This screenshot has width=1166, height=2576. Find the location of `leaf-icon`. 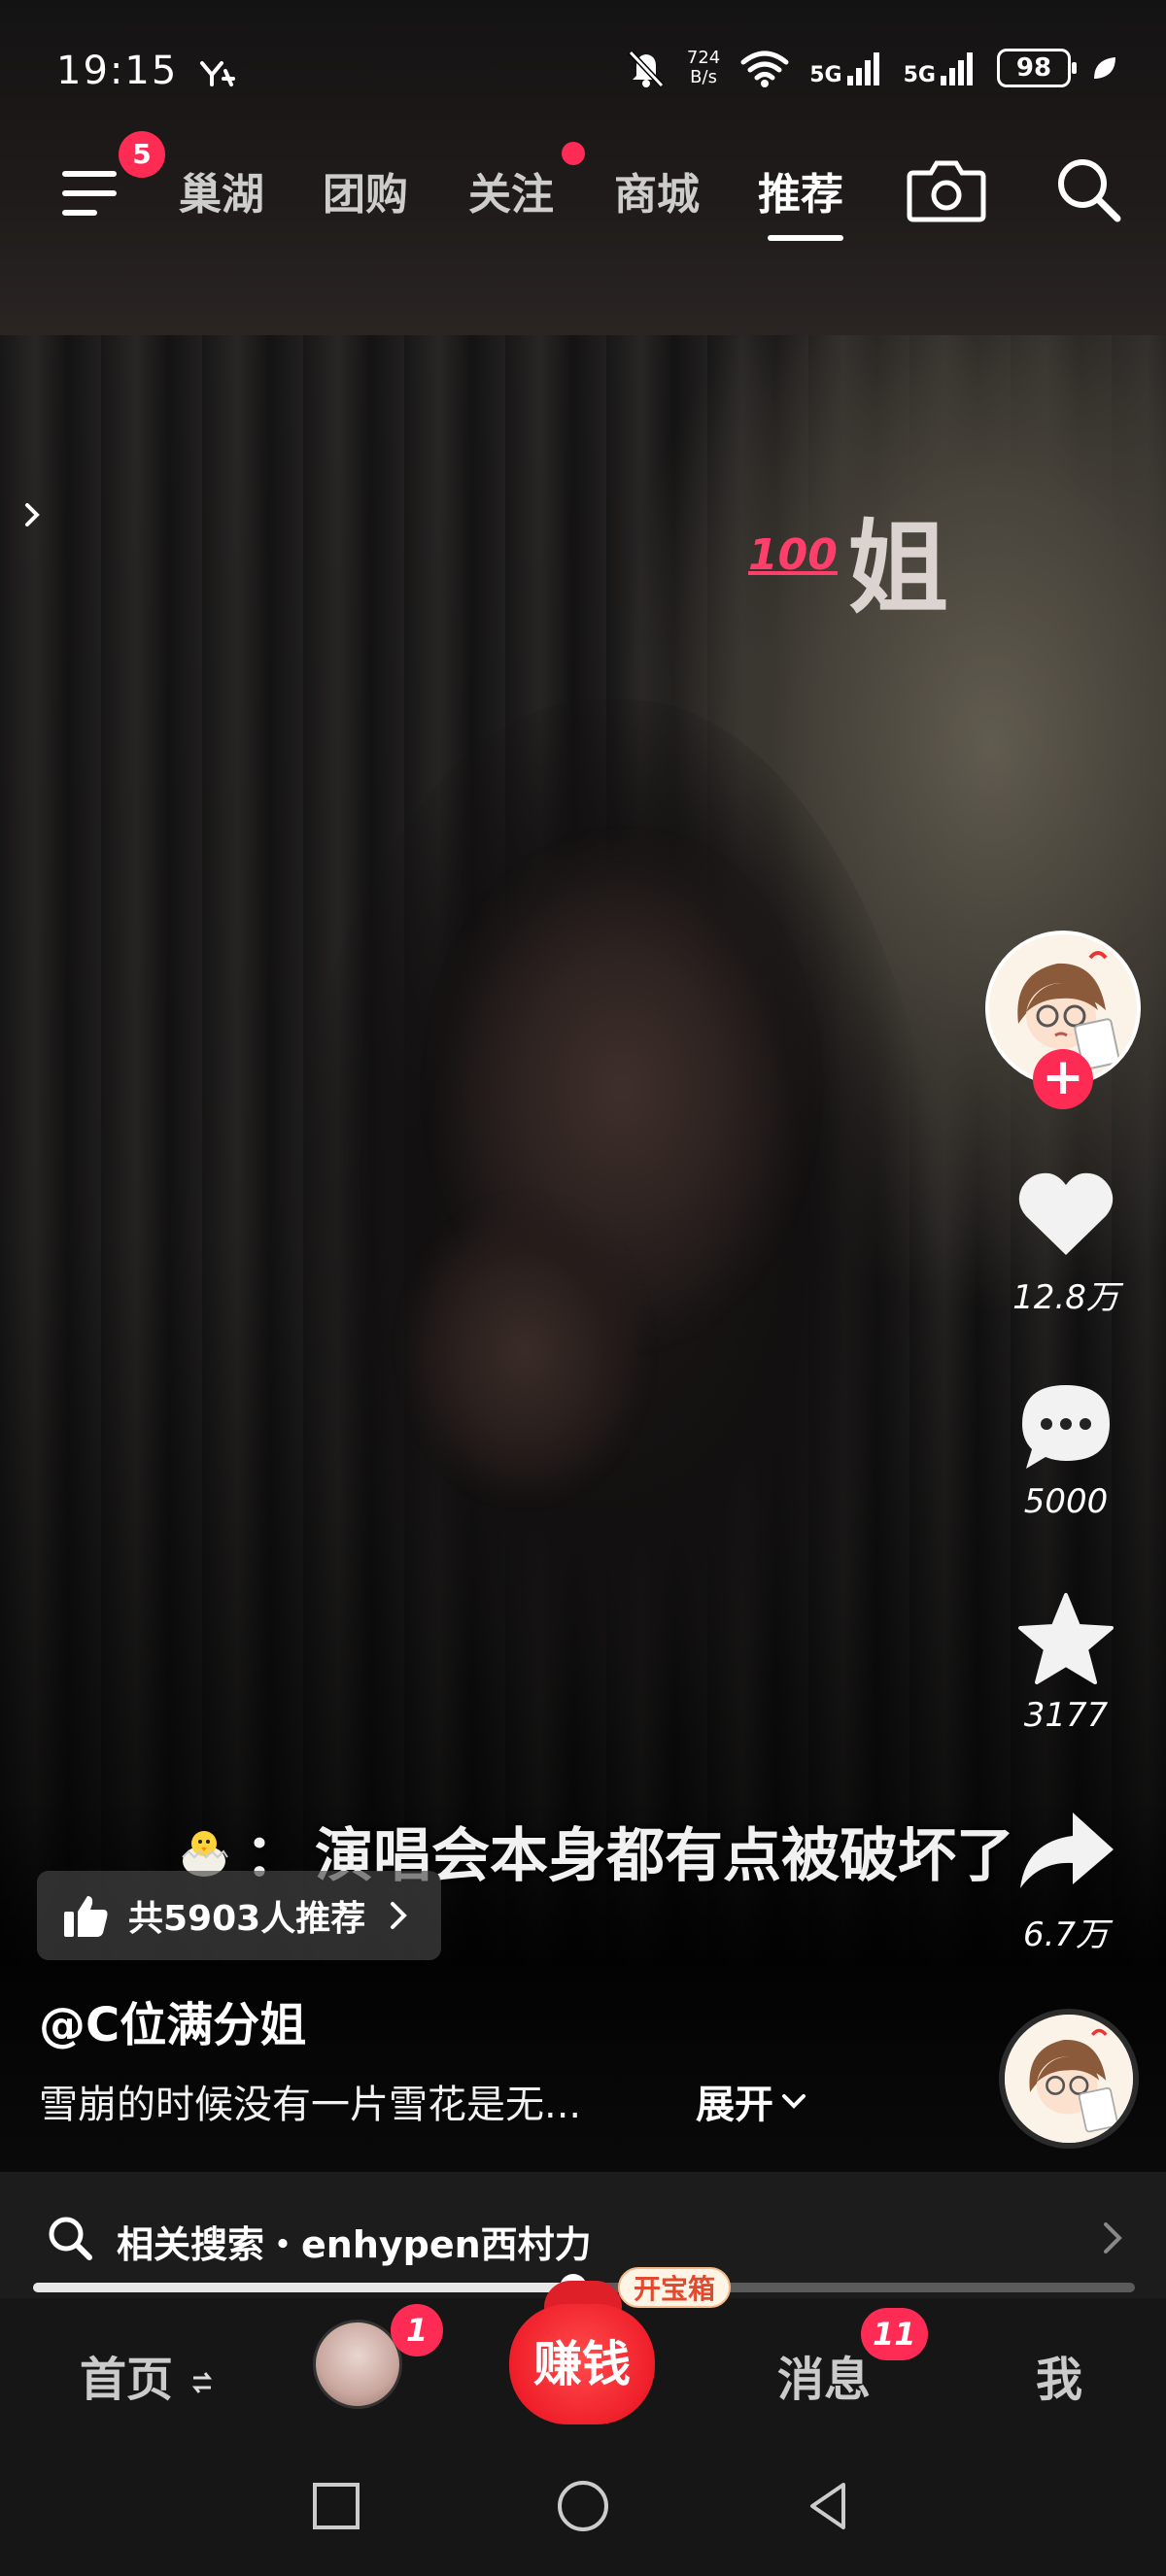

leaf-icon is located at coordinates (1104, 68).